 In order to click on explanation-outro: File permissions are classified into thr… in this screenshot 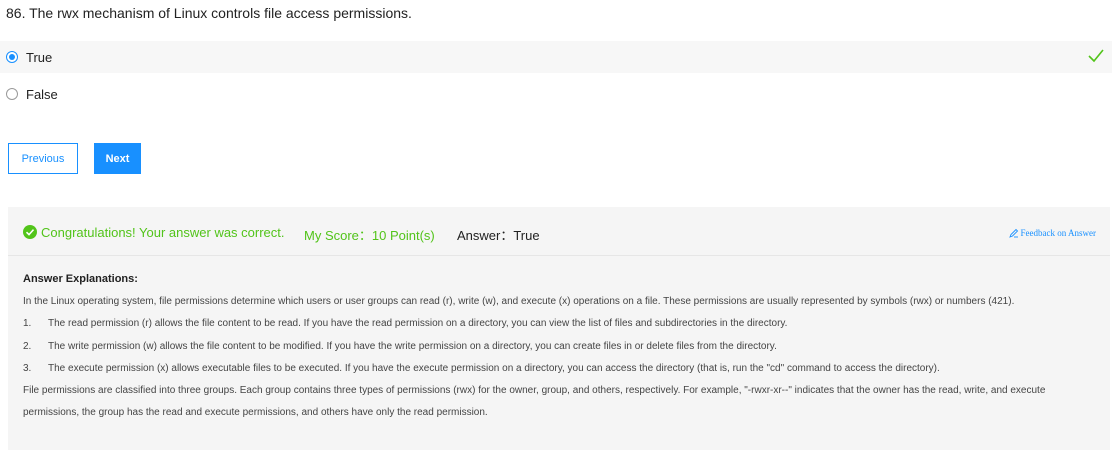, I will do `click(534, 402)`.